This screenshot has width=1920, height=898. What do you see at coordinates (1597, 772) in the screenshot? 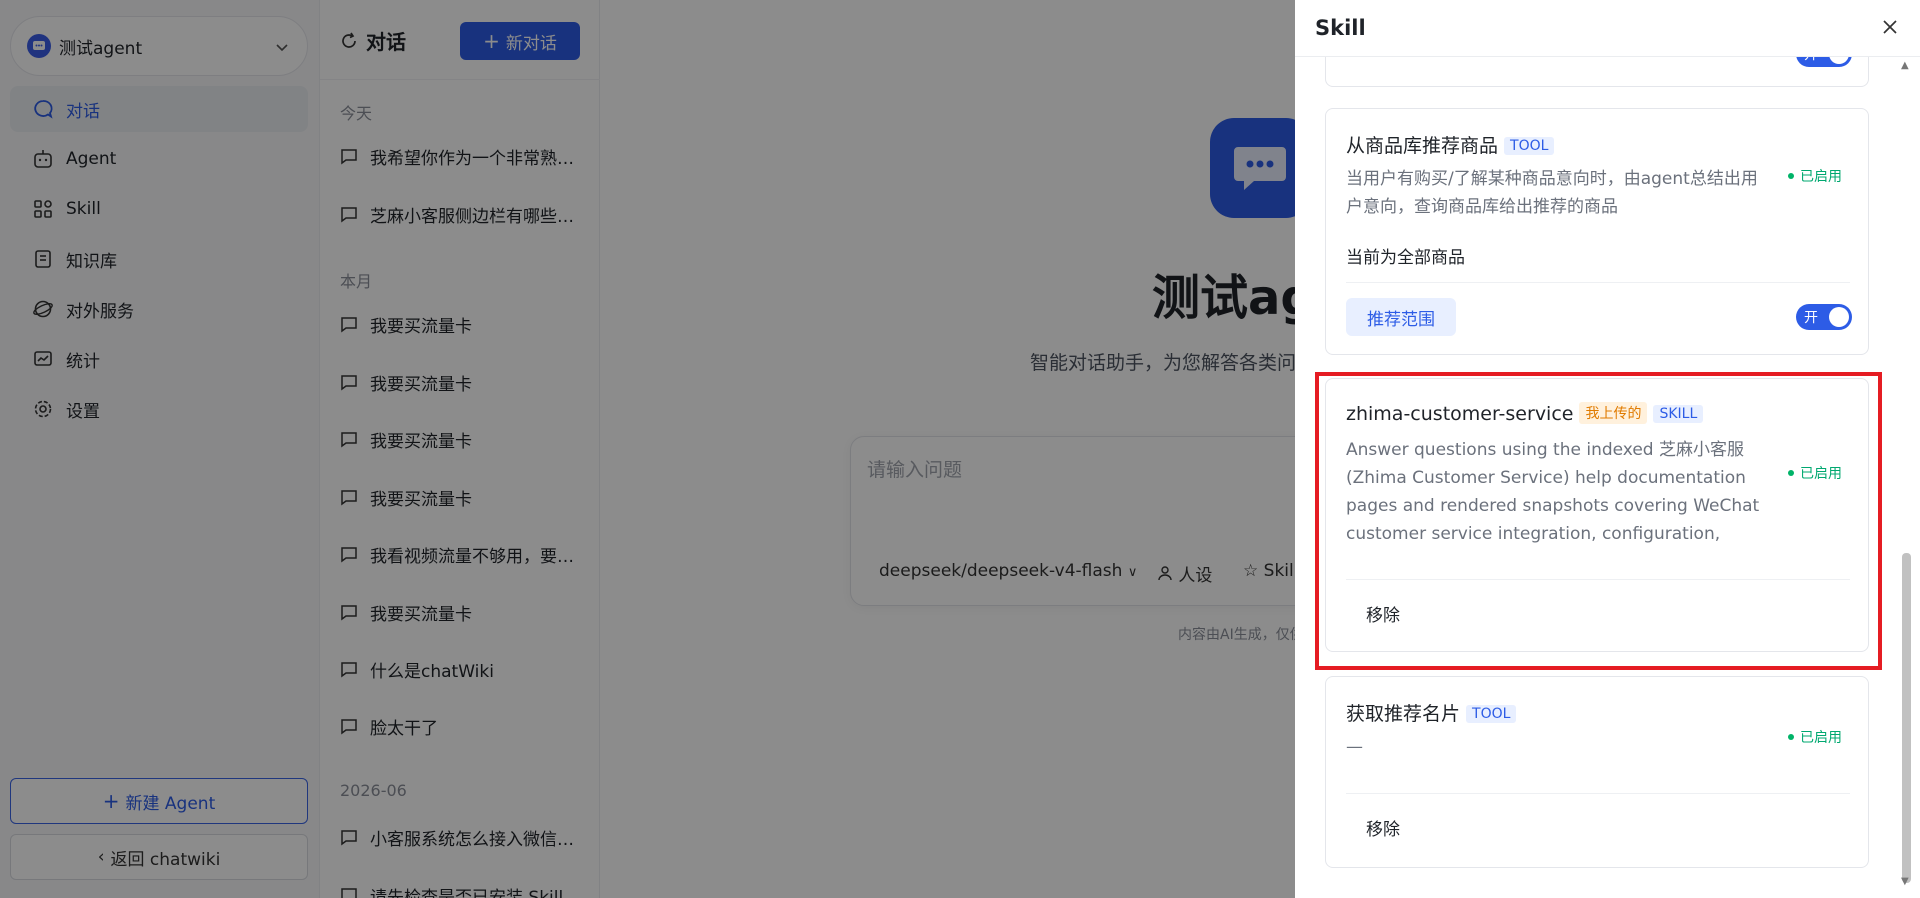
I see `skill-card: 获取推荐名片 TOOL — 已启用 移除` at bounding box center [1597, 772].